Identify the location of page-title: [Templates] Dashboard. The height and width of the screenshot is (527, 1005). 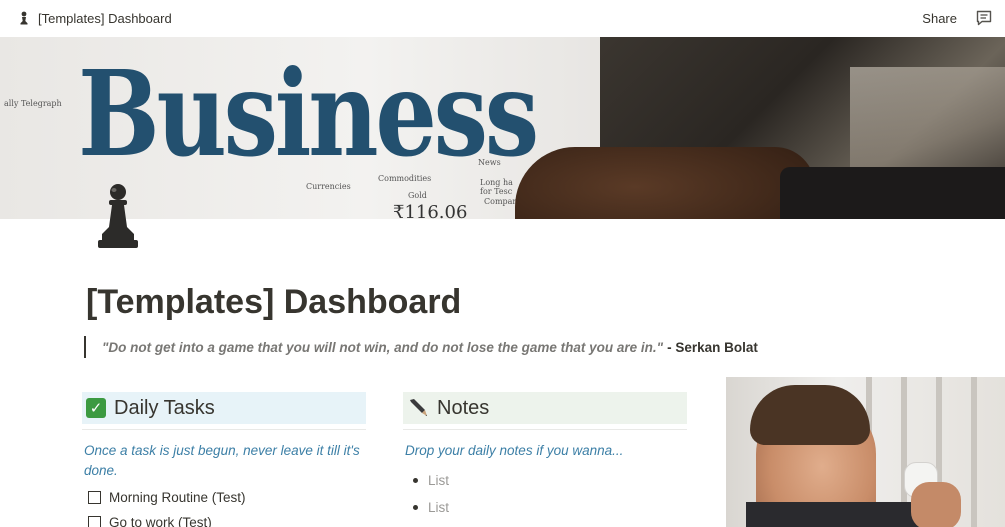
(273, 302).